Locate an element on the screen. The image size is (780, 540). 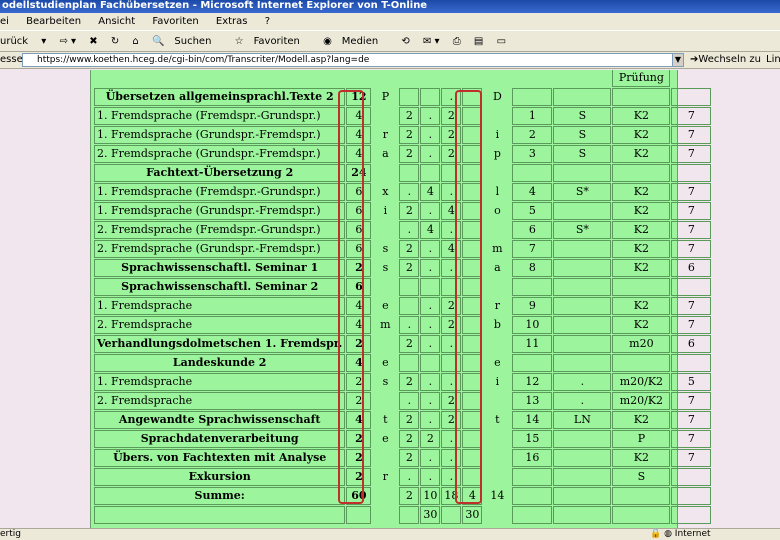
menu-item-tools: Extras is located at coordinates (232, 21).